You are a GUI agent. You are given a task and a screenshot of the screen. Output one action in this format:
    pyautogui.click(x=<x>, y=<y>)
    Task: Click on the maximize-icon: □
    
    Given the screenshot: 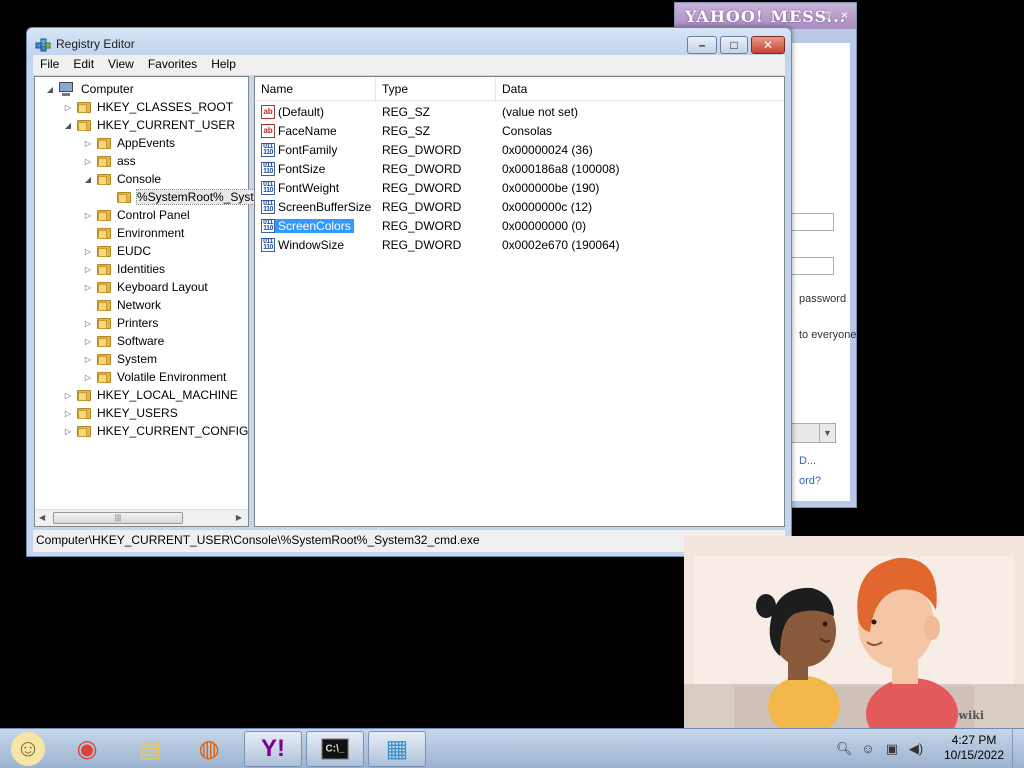 What is the action you would take?
    pyautogui.click(x=734, y=45)
    